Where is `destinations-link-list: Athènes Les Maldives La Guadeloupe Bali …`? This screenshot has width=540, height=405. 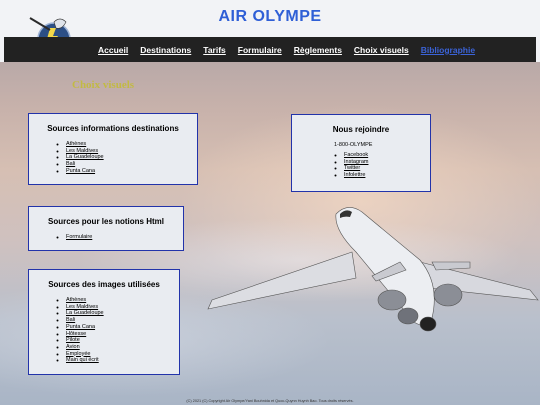
destinations-link-list: Athènes Les Maldives La Guadeloupe Bali … is located at coordinates (113, 158).